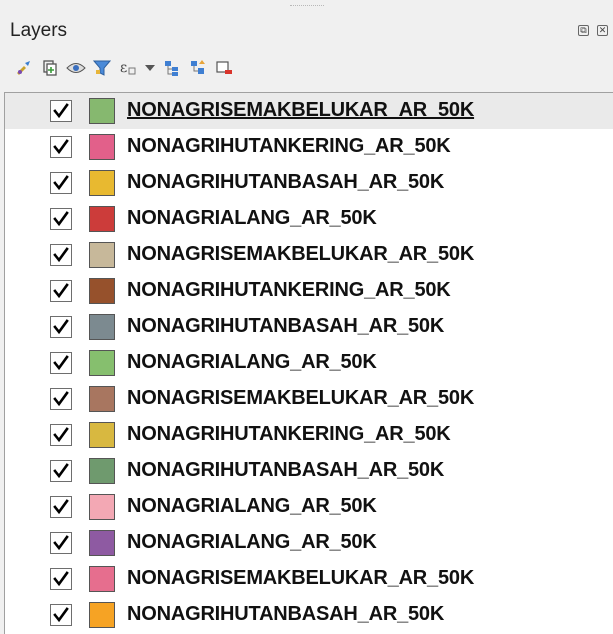 This screenshot has height=634, width=613. I want to click on expand-all-icon, so click(172, 68).